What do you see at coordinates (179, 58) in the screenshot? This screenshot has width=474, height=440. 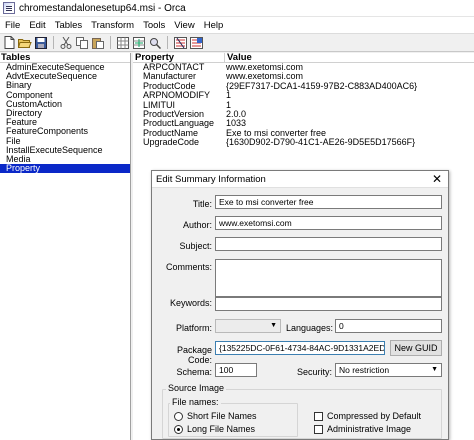 I see `column-header-property: Property` at bounding box center [179, 58].